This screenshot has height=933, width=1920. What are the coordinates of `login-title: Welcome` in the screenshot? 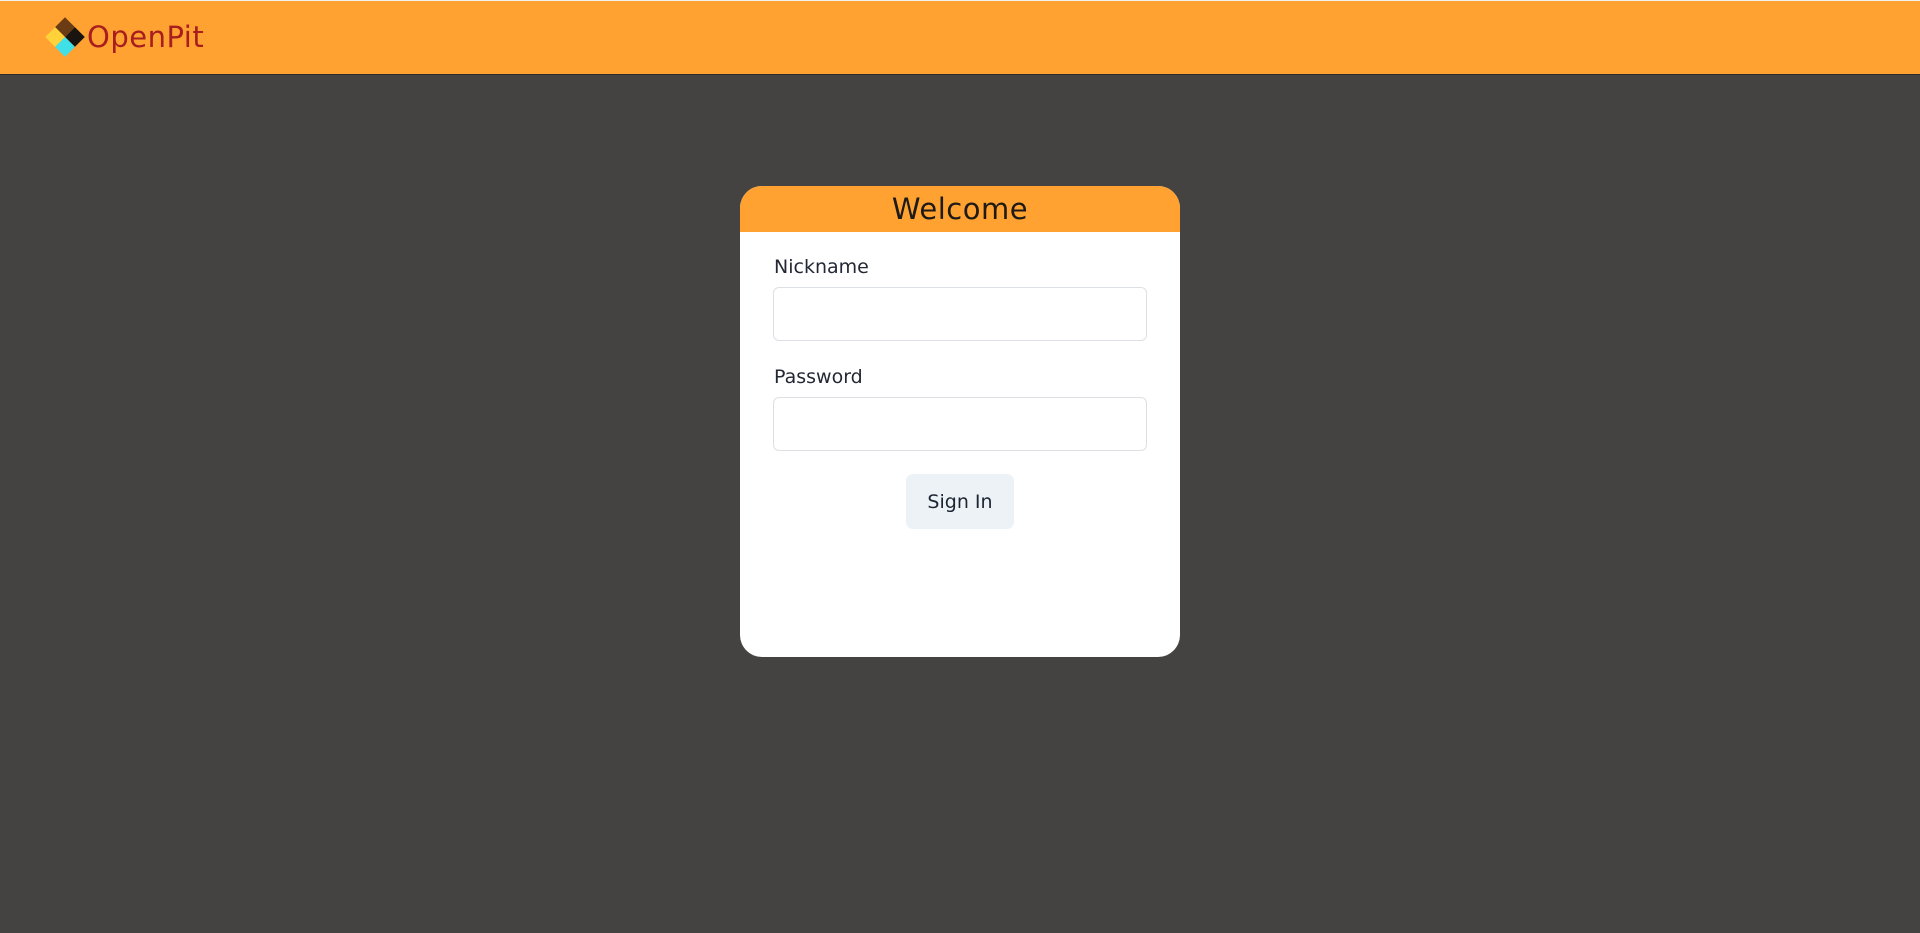 It's located at (960, 209).